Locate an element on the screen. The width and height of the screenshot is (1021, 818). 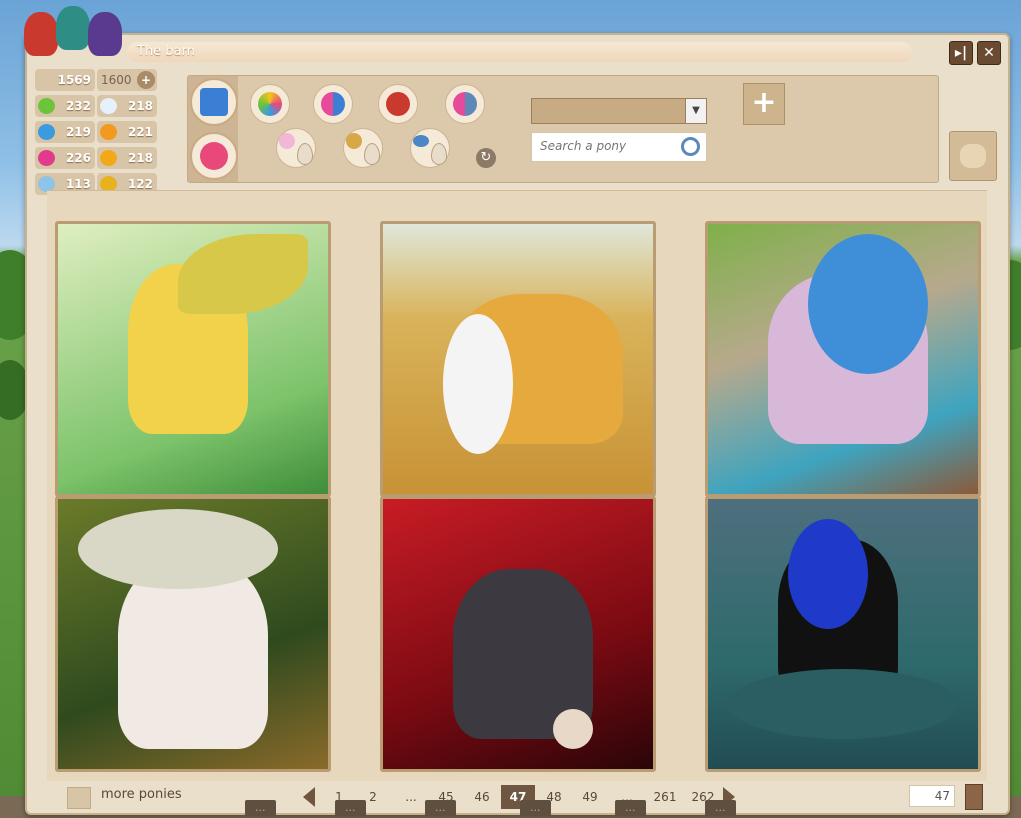
logo-purple-pony is located at coordinates (105, 34).